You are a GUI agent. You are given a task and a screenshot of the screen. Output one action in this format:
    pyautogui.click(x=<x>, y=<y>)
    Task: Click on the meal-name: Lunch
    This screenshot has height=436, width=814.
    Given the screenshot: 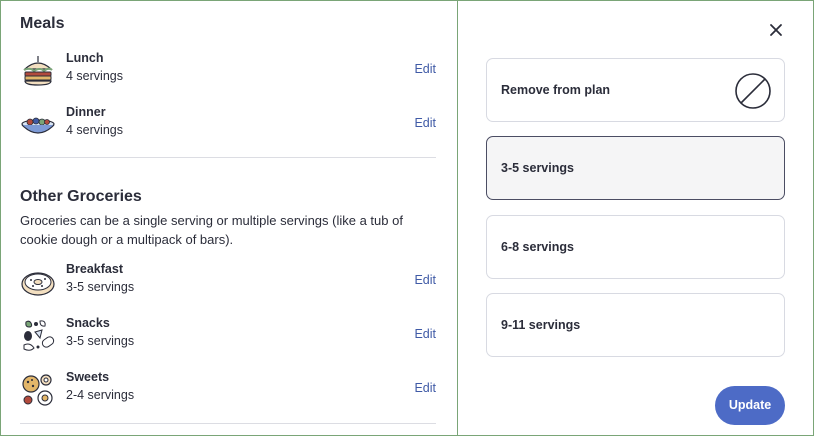 What is the action you would take?
    pyautogui.click(x=85, y=58)
    